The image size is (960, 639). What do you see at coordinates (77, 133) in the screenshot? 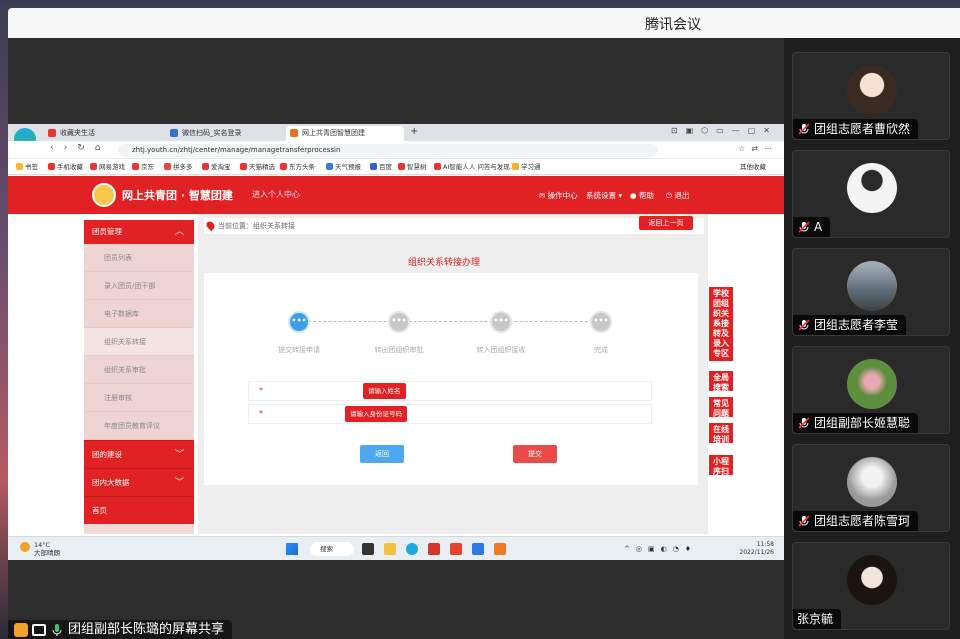
I see `tab-label: 收藏夹生活` at bounding box center [77, 133].